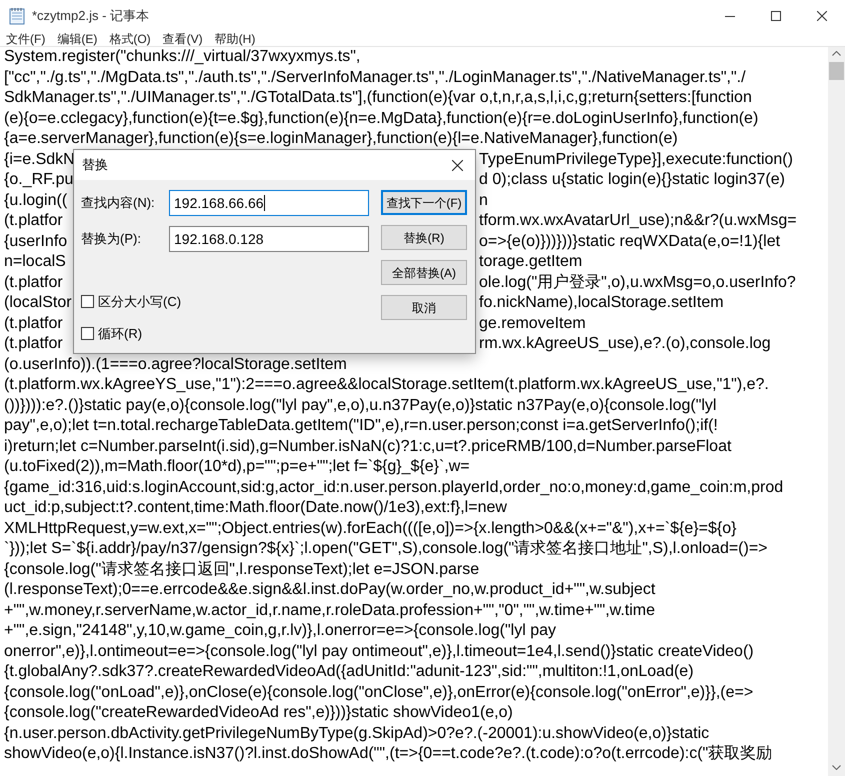 The width and height of the screenshot is (845, 776). What do you see at coordinates (183, 57) in the screenshot?
I see `code-line: System.register("chunks:///_virtual/37wxyxmys.ts",` at bounding box center [183, 57].